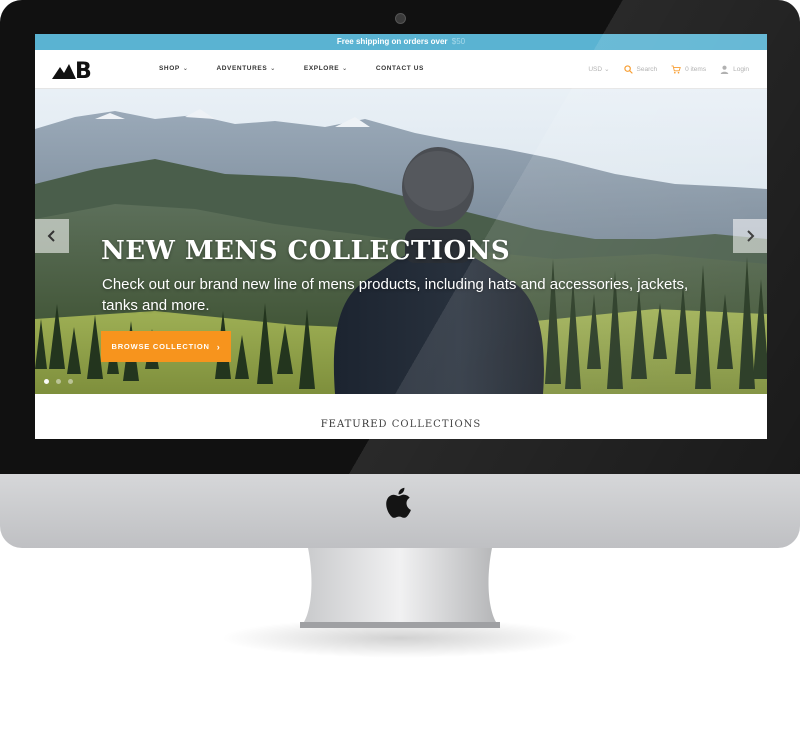  I want to click on cart-button: 0 items, so click(689, 69).